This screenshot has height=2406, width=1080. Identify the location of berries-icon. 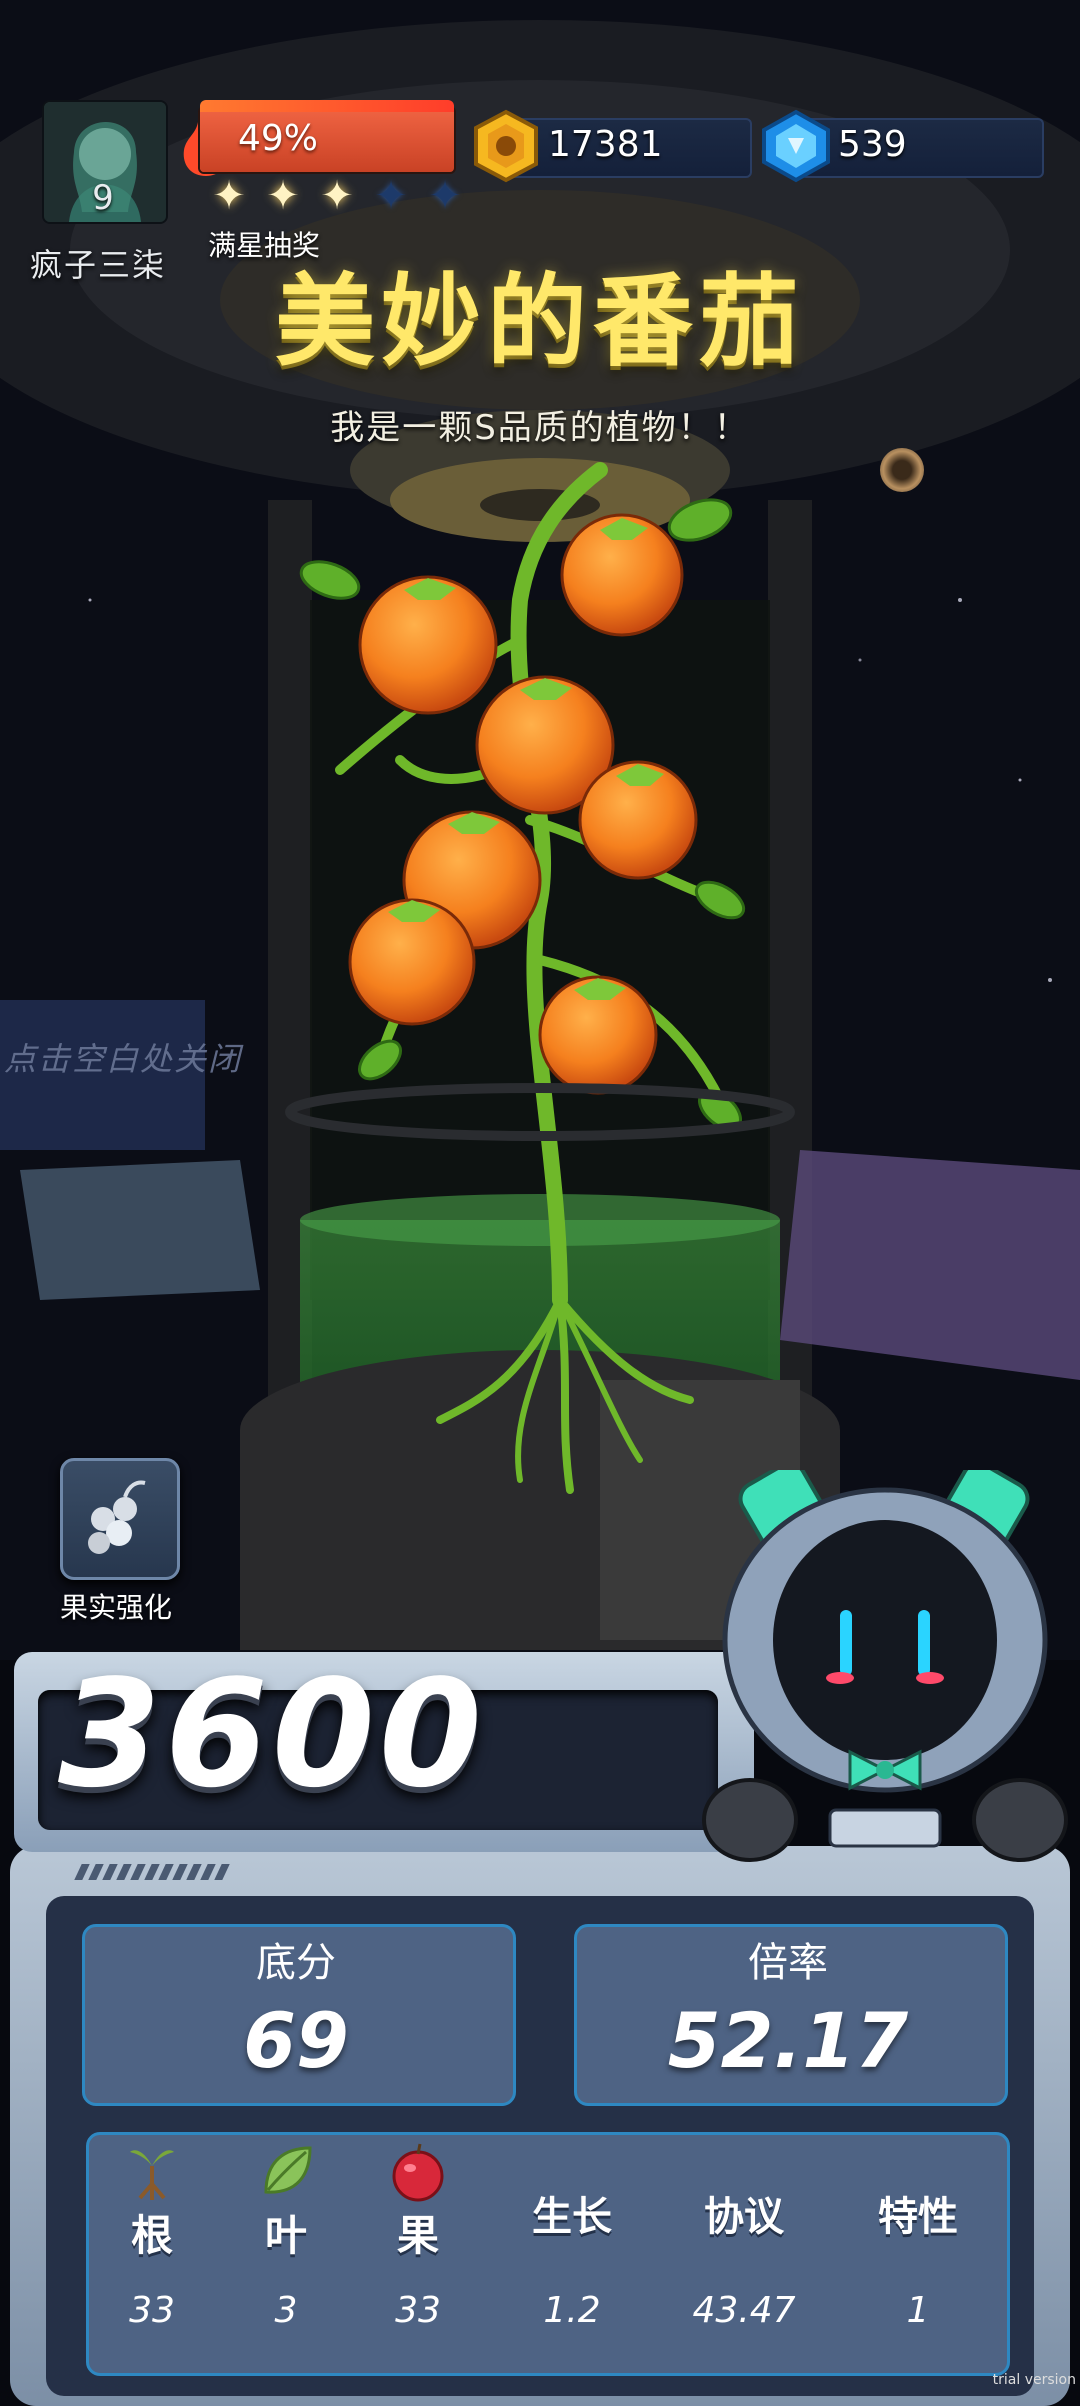
(117, 1517).